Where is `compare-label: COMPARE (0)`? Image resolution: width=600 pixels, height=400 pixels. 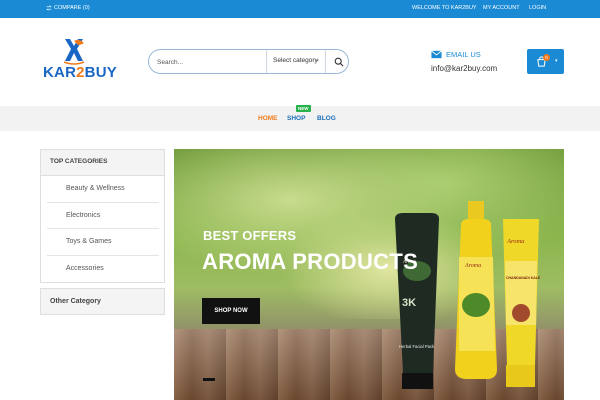 compare-label: COMPARE (0) is located at coordinates (72, 8).